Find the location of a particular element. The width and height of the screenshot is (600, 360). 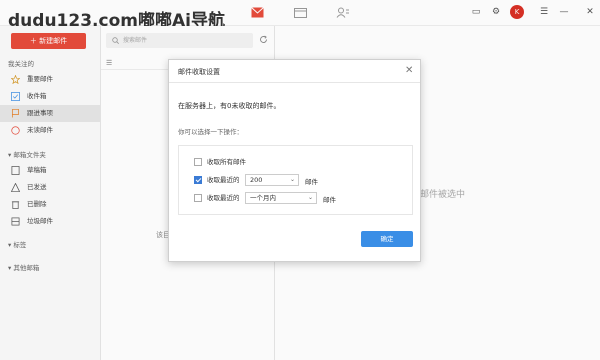

confirm-button: 确定 is located at coordinates (387, 239).